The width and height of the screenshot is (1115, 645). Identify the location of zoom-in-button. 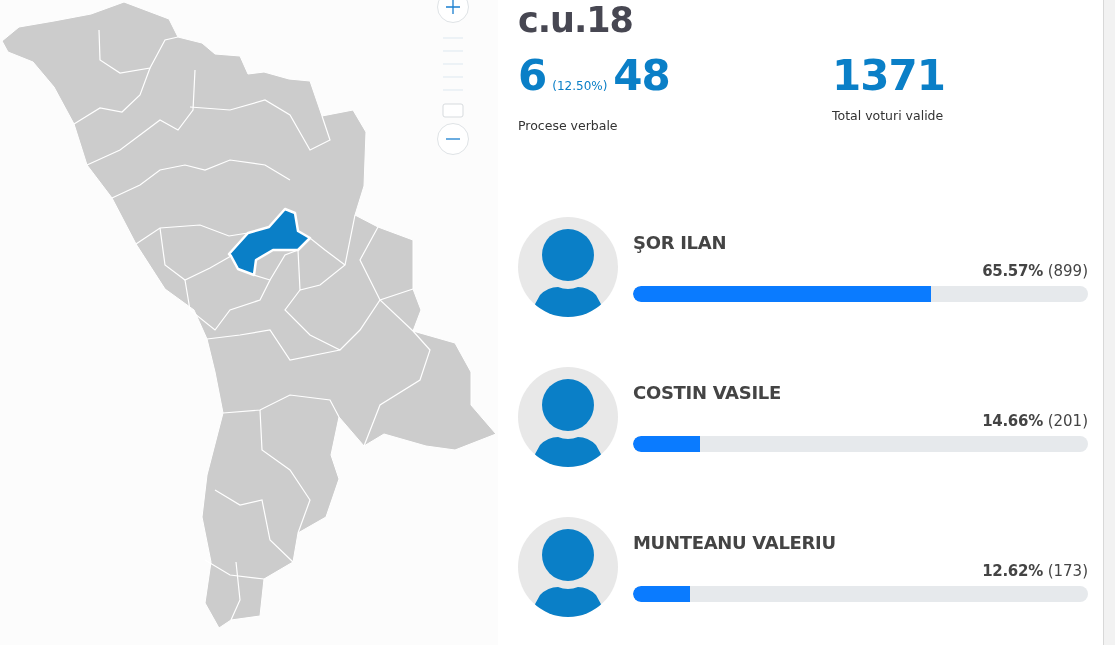
(453, 11).